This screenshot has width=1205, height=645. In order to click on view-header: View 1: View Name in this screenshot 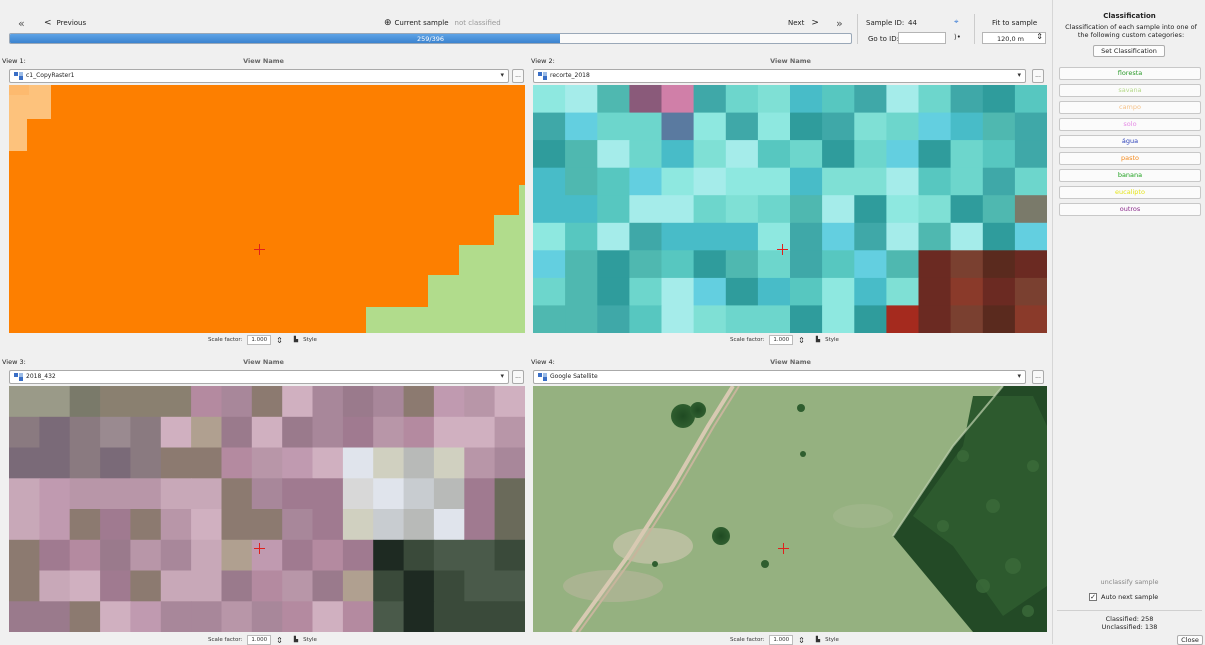, I will do `click(263, 61)`.